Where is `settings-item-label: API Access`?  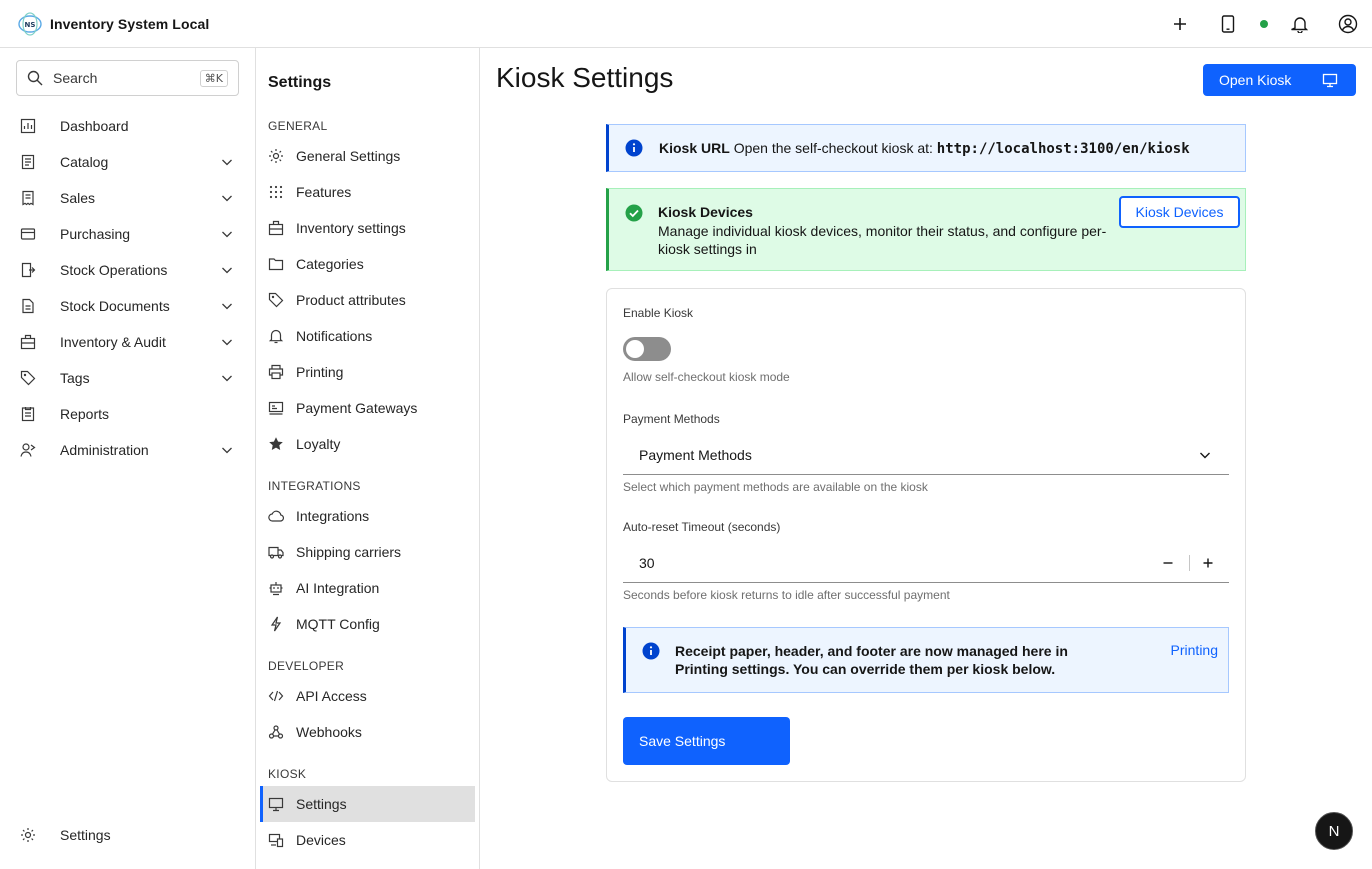
settings-item-label: API Access is located at coordinates (331, 696).